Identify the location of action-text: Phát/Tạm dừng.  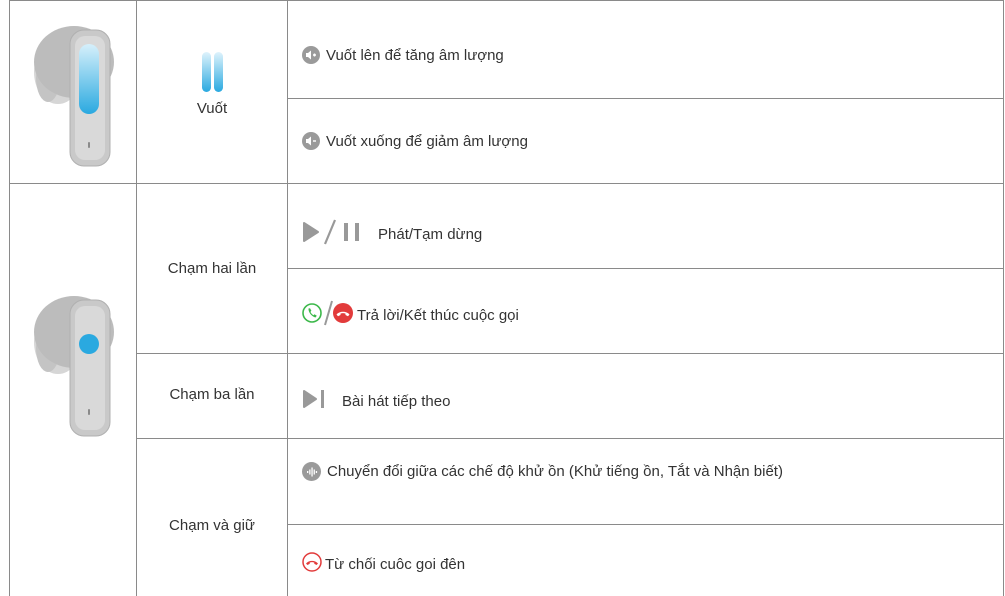
(430, 234).